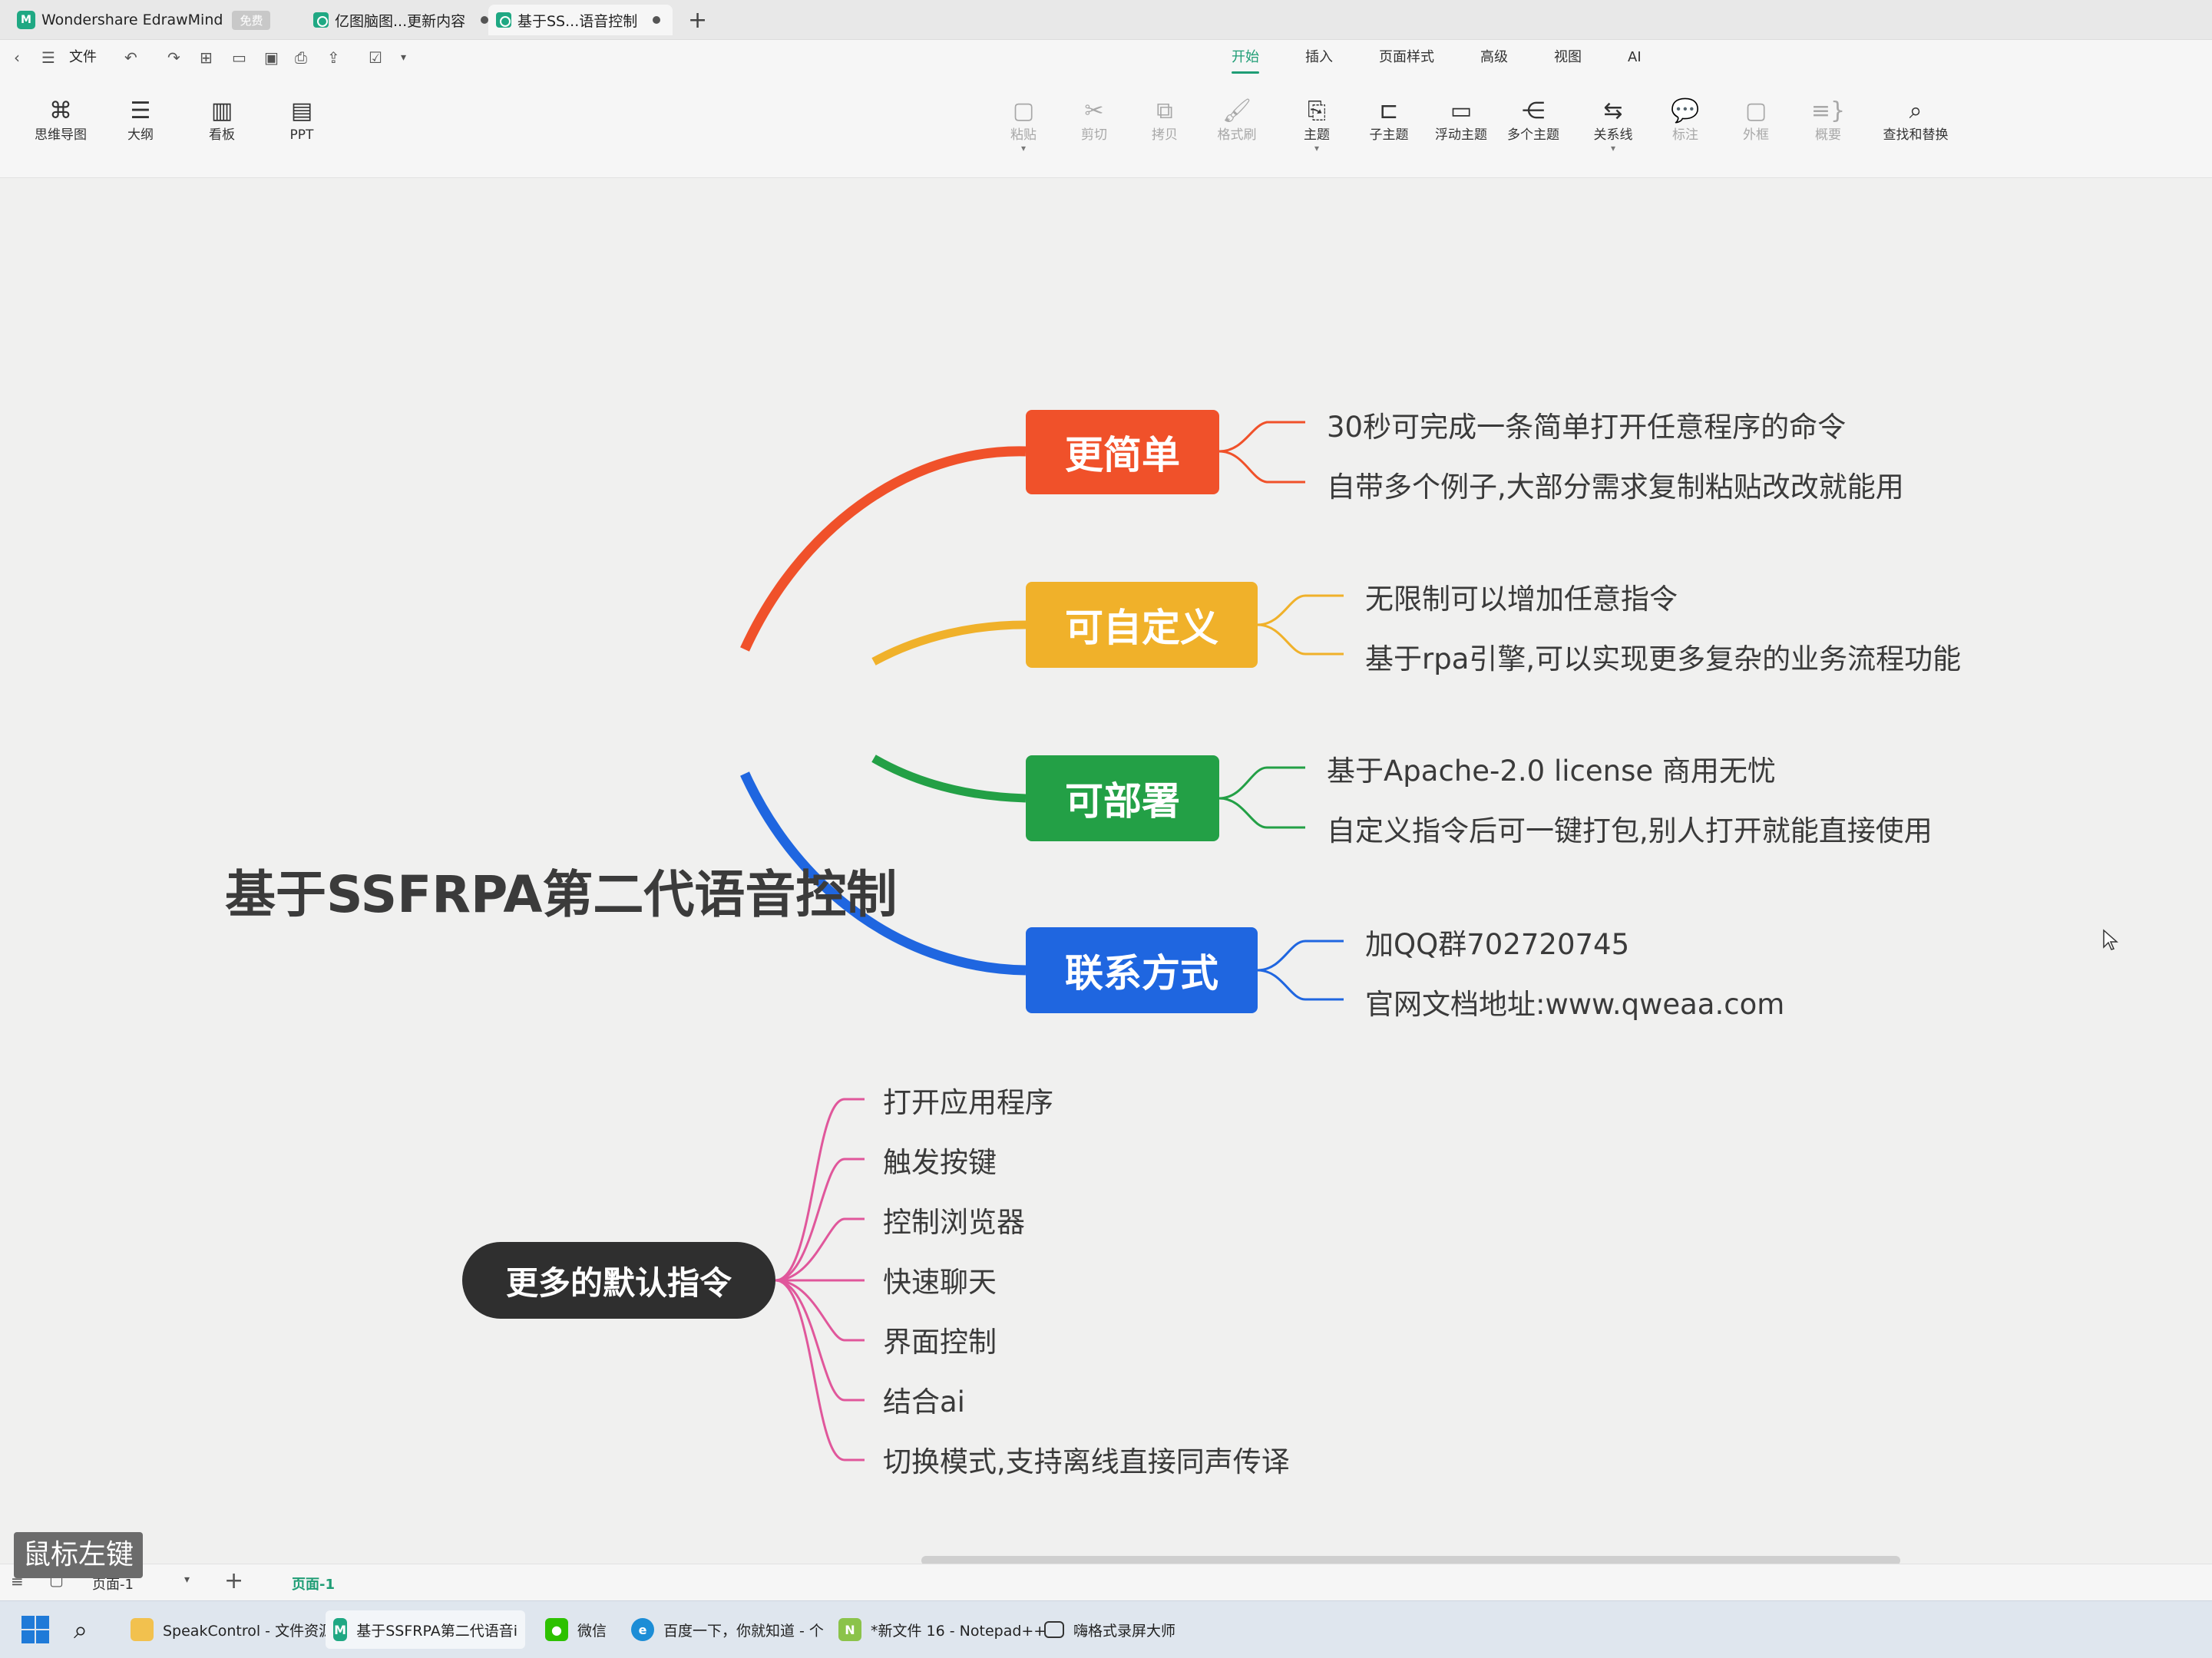  What do you see at coordinates (404, 58) in the screenshot?
I see `customize-chevron-down-icon: ▾` at bounding box center [404, 58].